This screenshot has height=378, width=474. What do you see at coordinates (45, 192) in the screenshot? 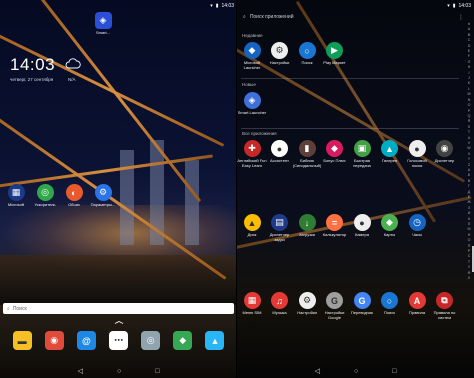
I see `app-icon: ◎` at bounding box center [45, 192].